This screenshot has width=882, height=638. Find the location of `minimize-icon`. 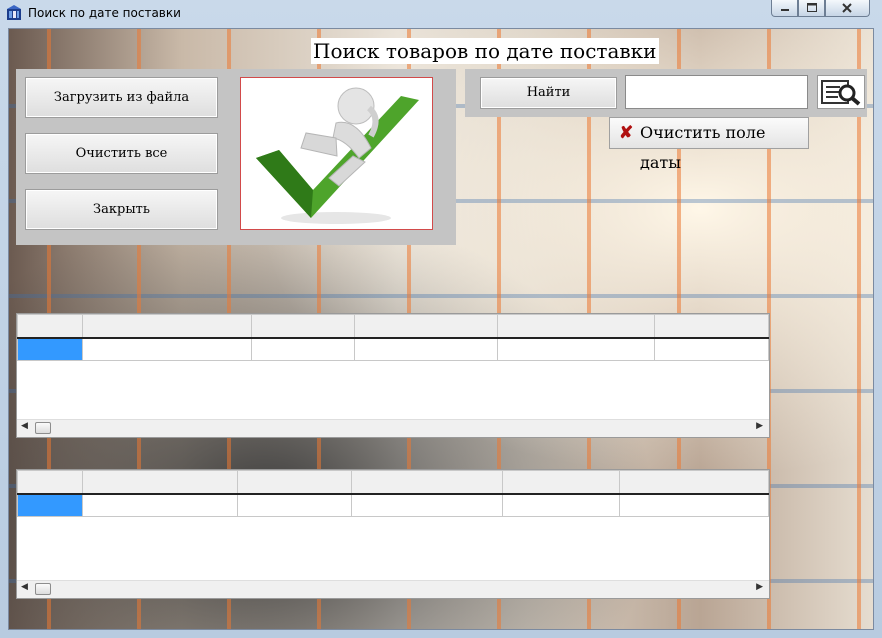

minimize-icon is located at coordinates (785, 10).